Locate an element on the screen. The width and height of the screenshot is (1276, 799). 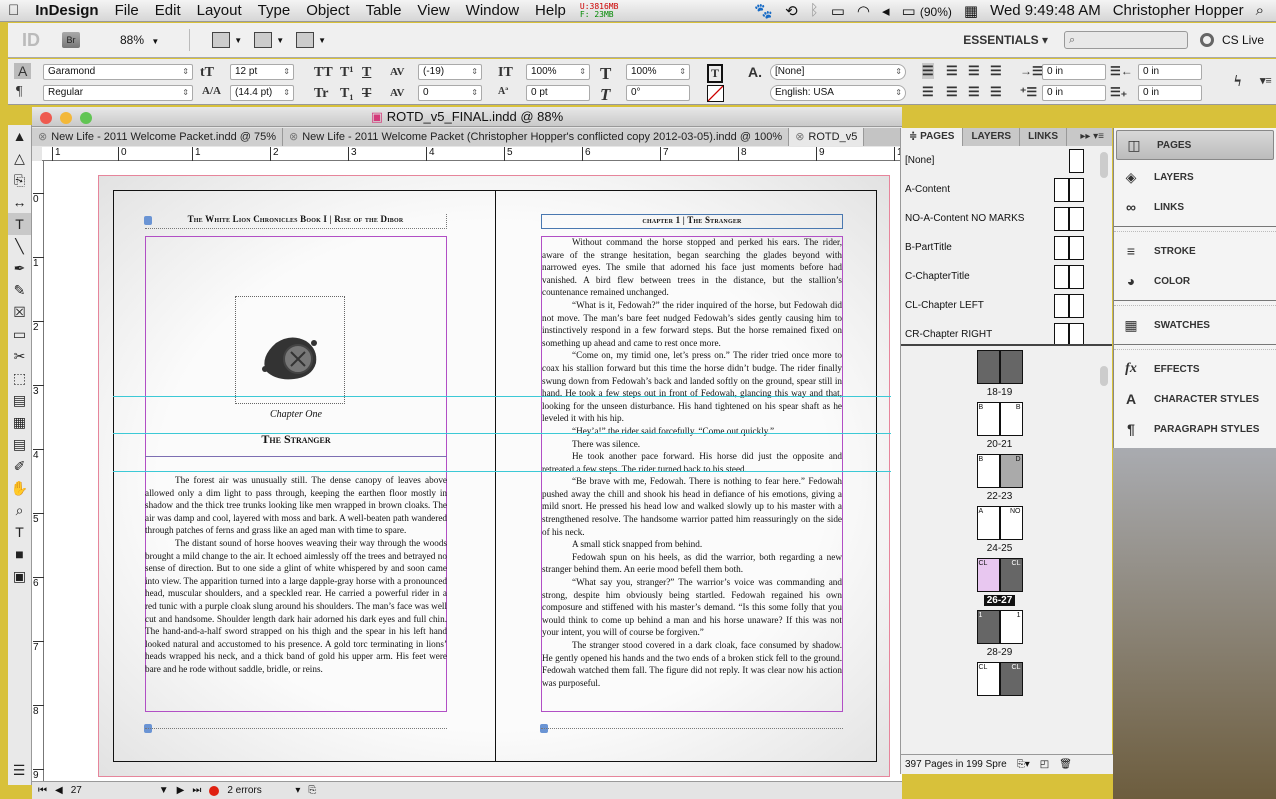
display-icon: ▭ is located at coordinates (838, 11).